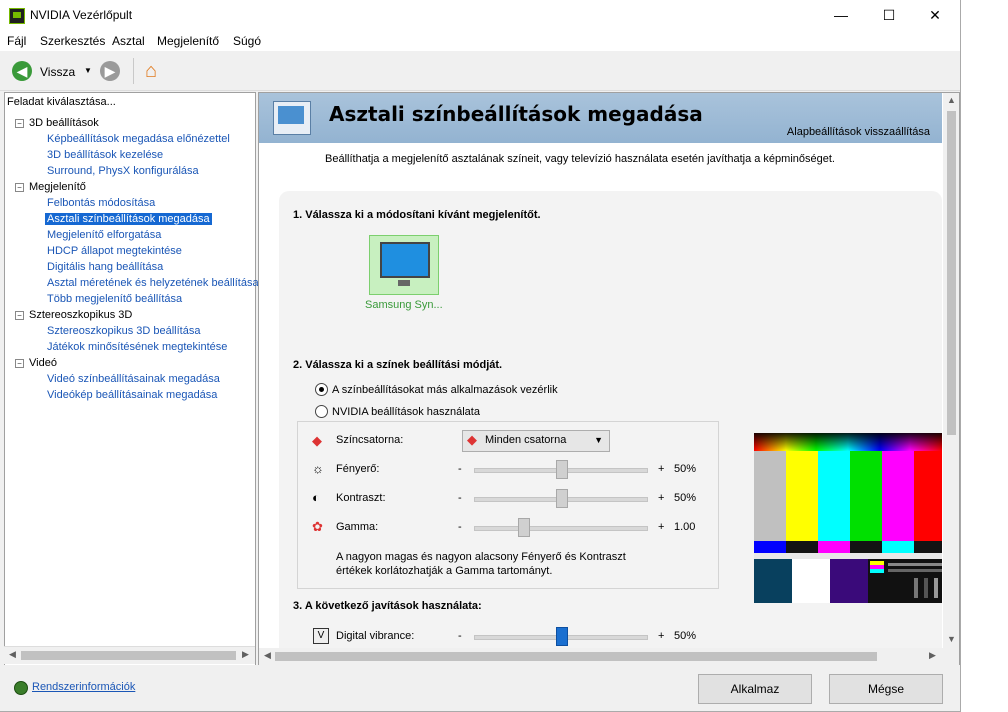 This screenshot has height=712, width=1008. I want to click on brightness-minus: -, so click(460, 469).